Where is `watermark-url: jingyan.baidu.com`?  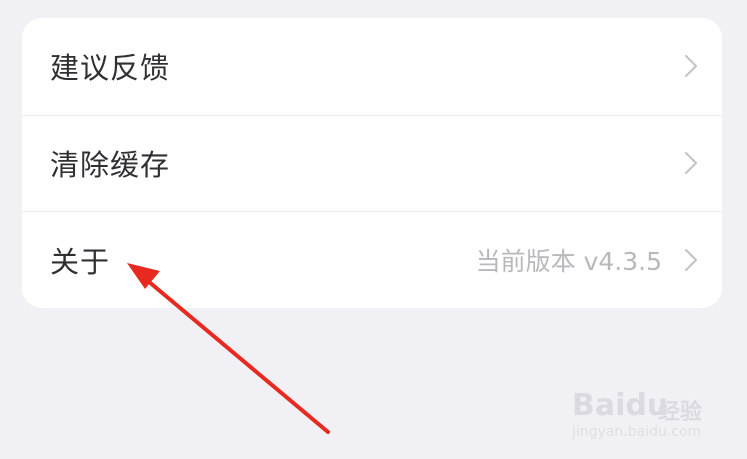
watermark-url: jingyan.baidu.com is located at coordinates (637, 432).